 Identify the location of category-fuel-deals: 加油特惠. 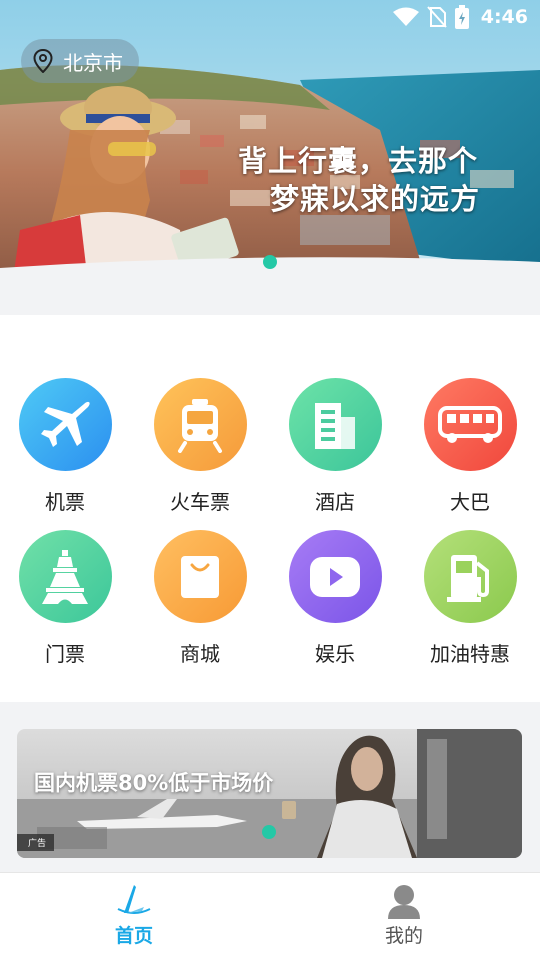
(470, 598).